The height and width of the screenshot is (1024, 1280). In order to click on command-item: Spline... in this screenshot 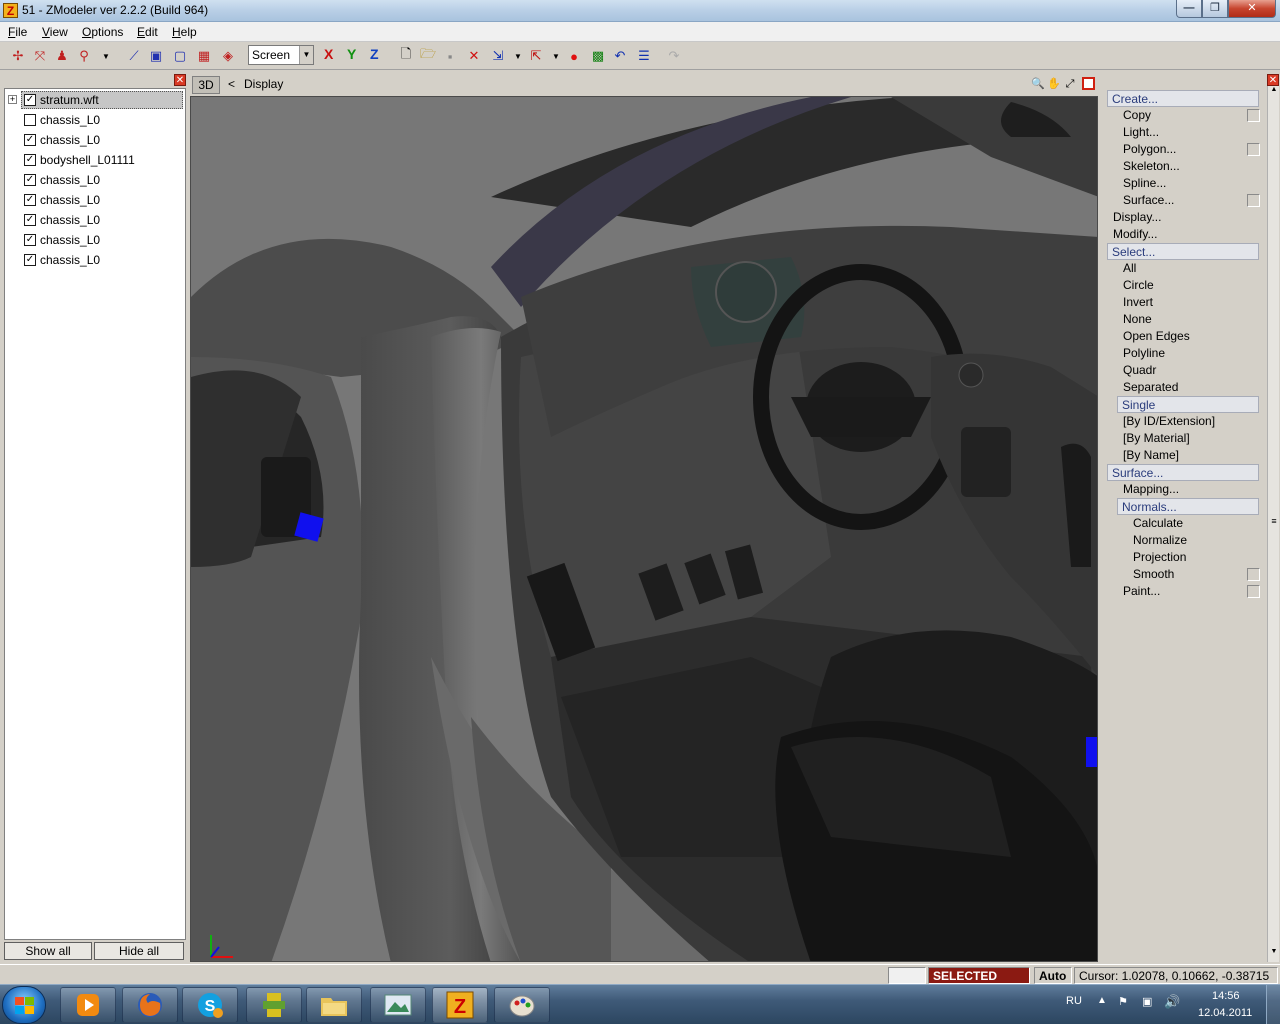, I will do `click(1144, 183)`.